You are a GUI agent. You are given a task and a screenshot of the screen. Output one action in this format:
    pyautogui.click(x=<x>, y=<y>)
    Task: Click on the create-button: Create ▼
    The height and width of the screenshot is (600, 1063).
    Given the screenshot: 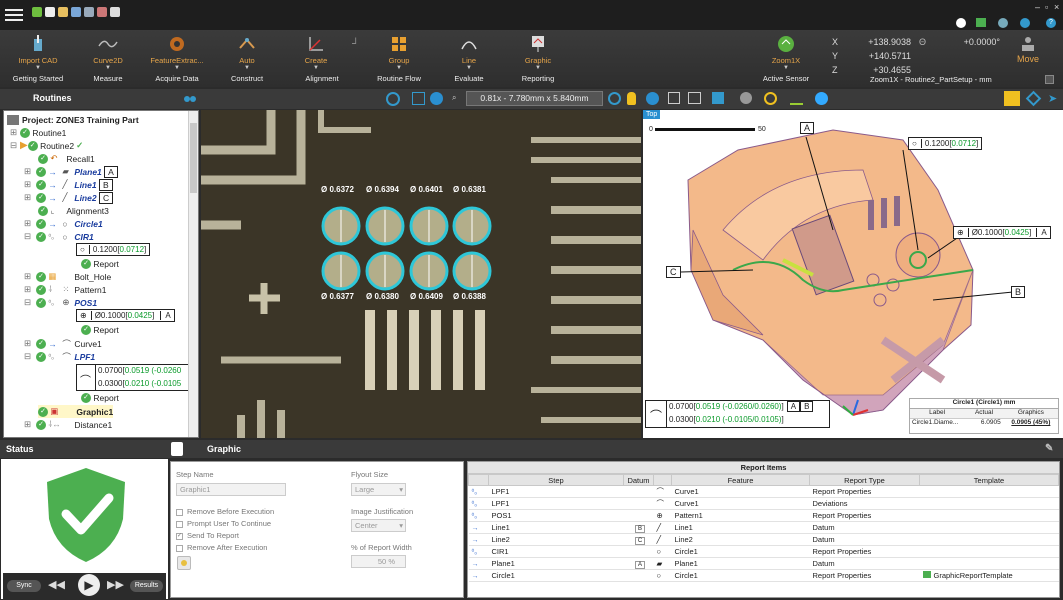 What is the action you would take?
    pyautogui.click(x=316, y=51)
    